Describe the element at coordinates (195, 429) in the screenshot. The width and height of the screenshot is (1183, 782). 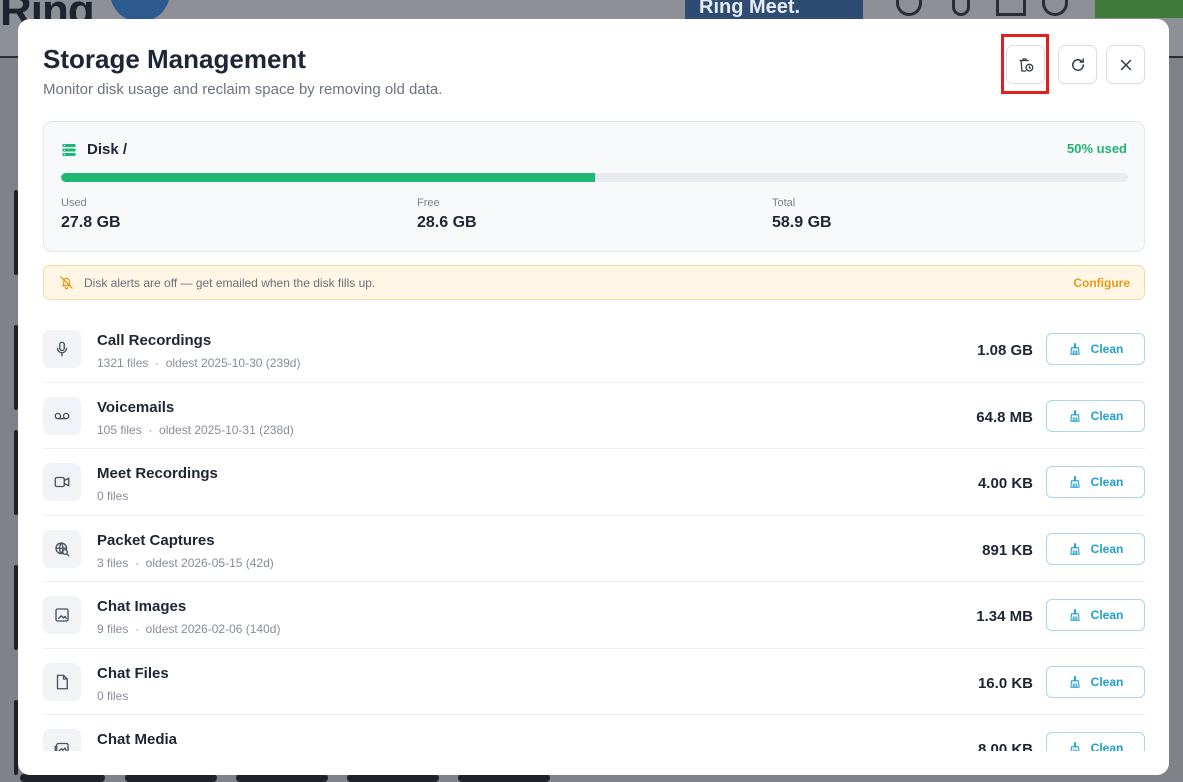
I see `category-meta: 105 files · oldest 2025-10-31 (238d)` at that location.